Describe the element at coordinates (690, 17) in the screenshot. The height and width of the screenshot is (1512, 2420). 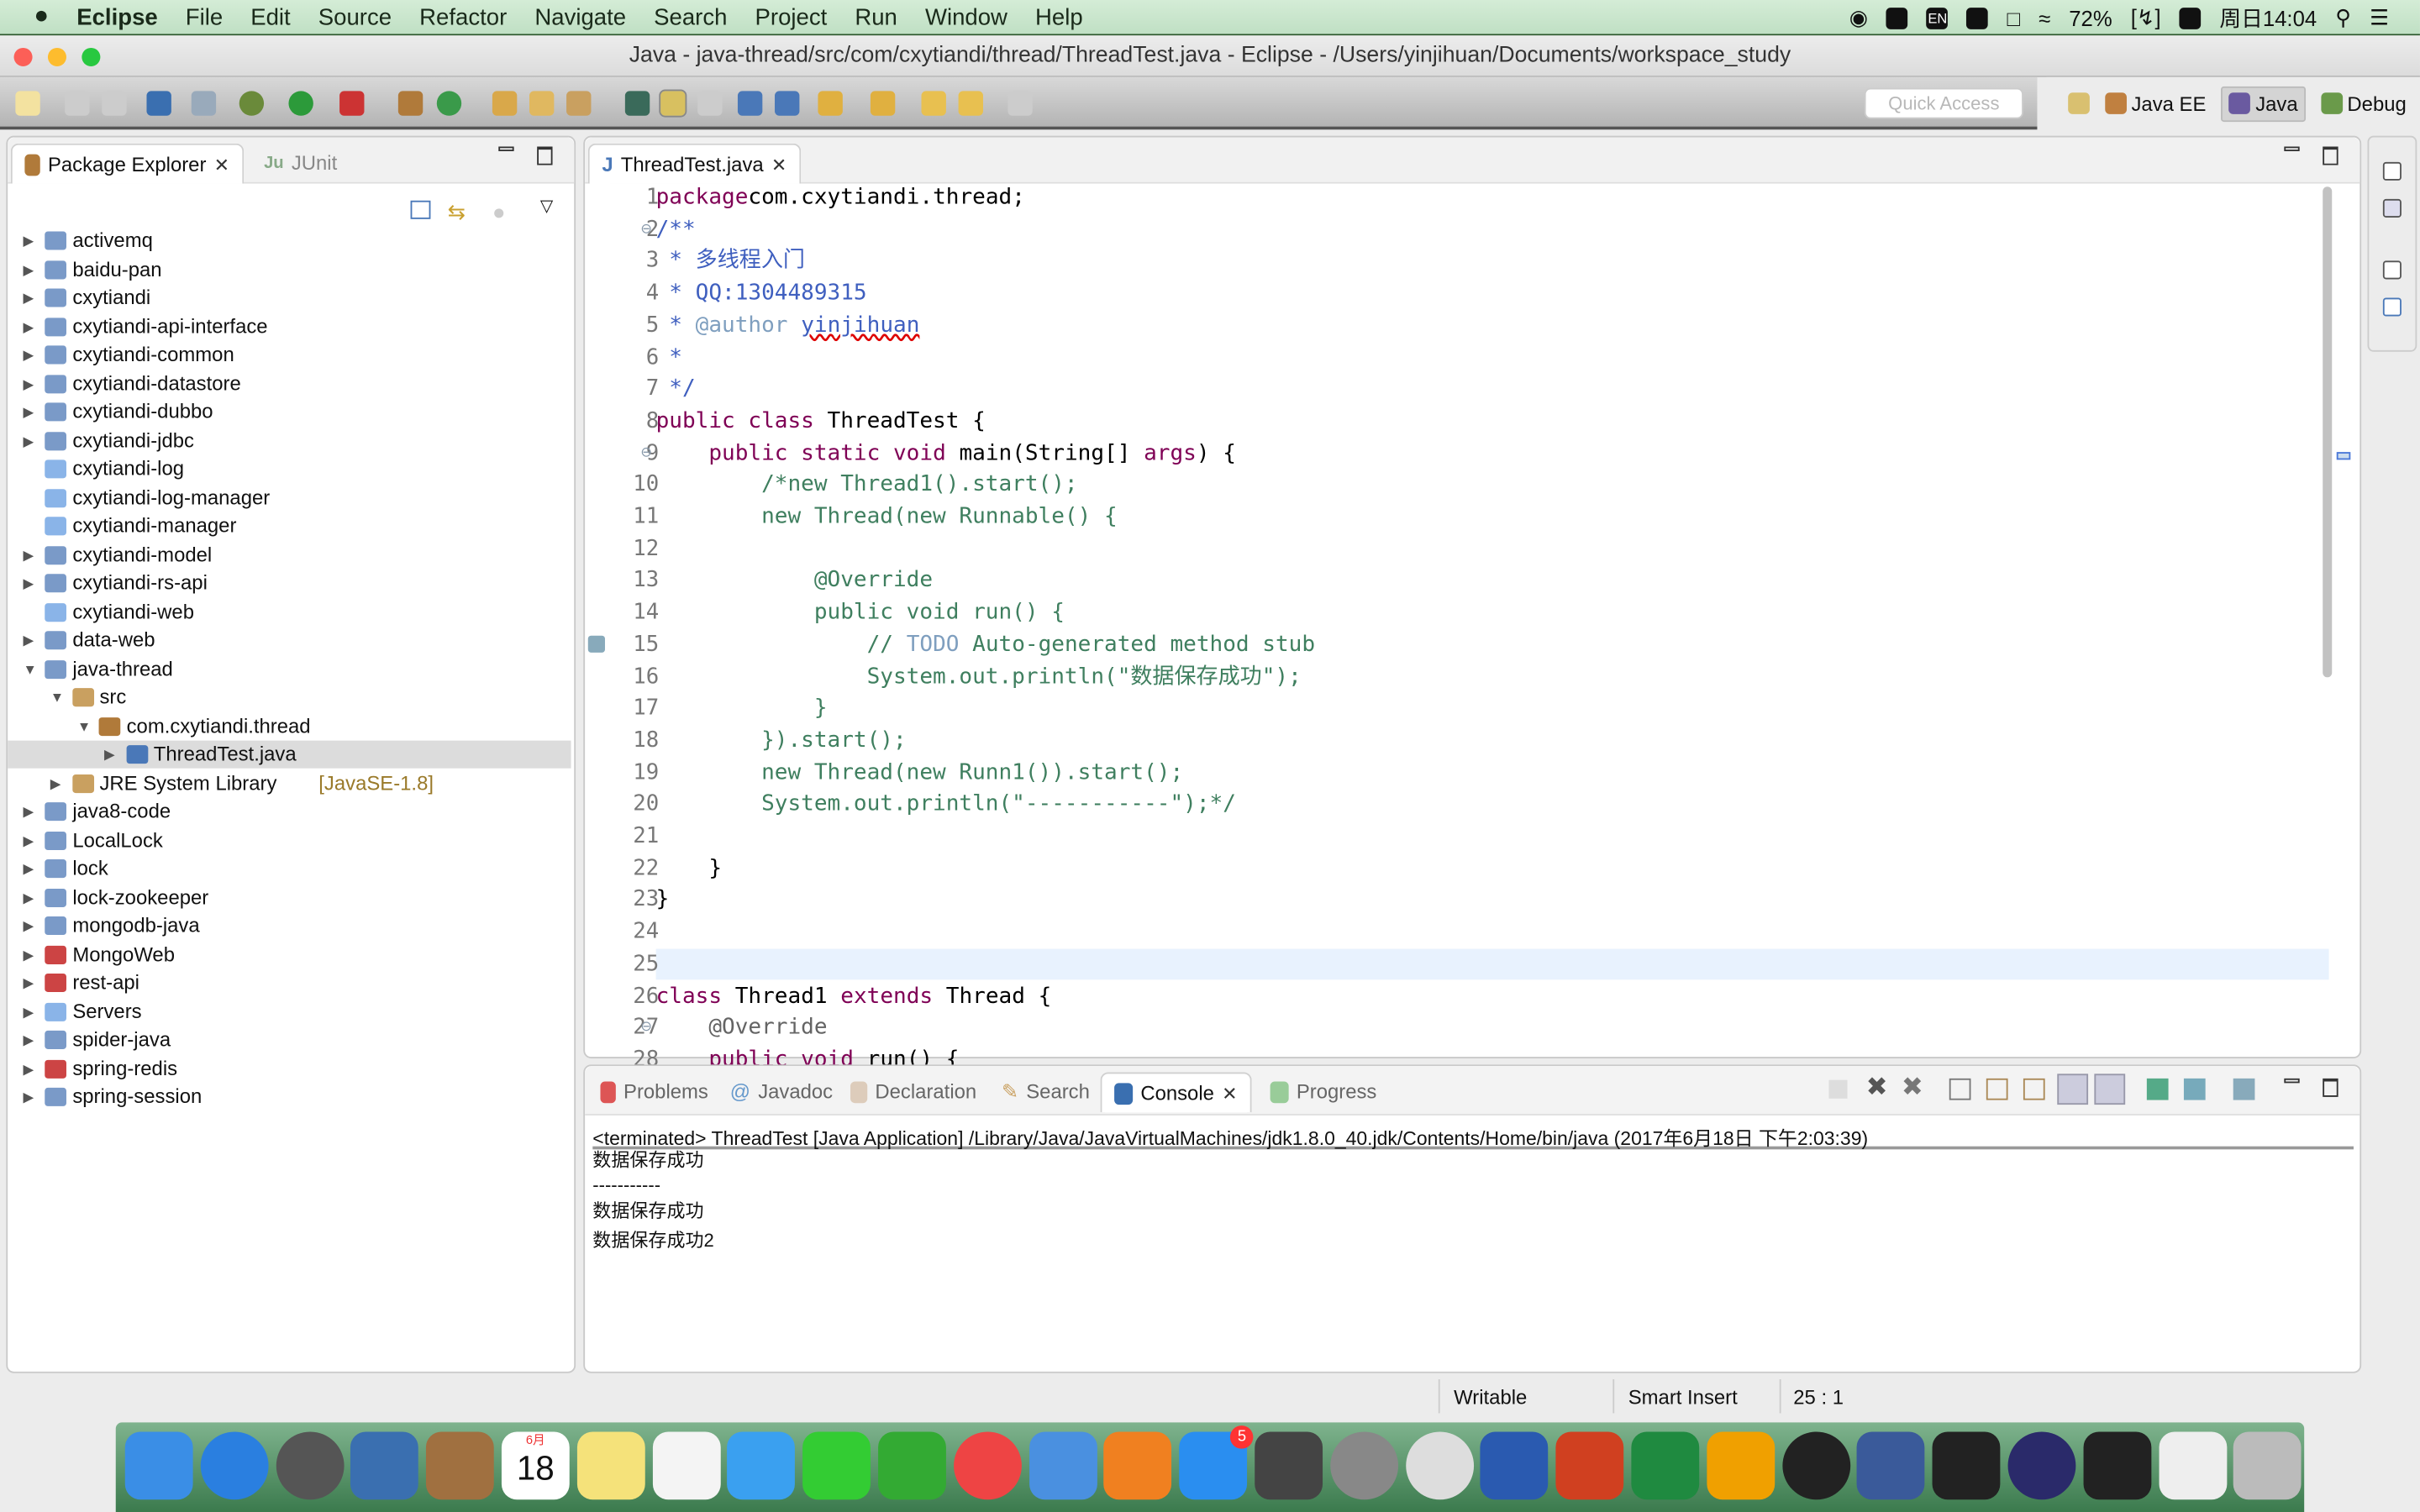
I see `menu-search: Search` at that location.